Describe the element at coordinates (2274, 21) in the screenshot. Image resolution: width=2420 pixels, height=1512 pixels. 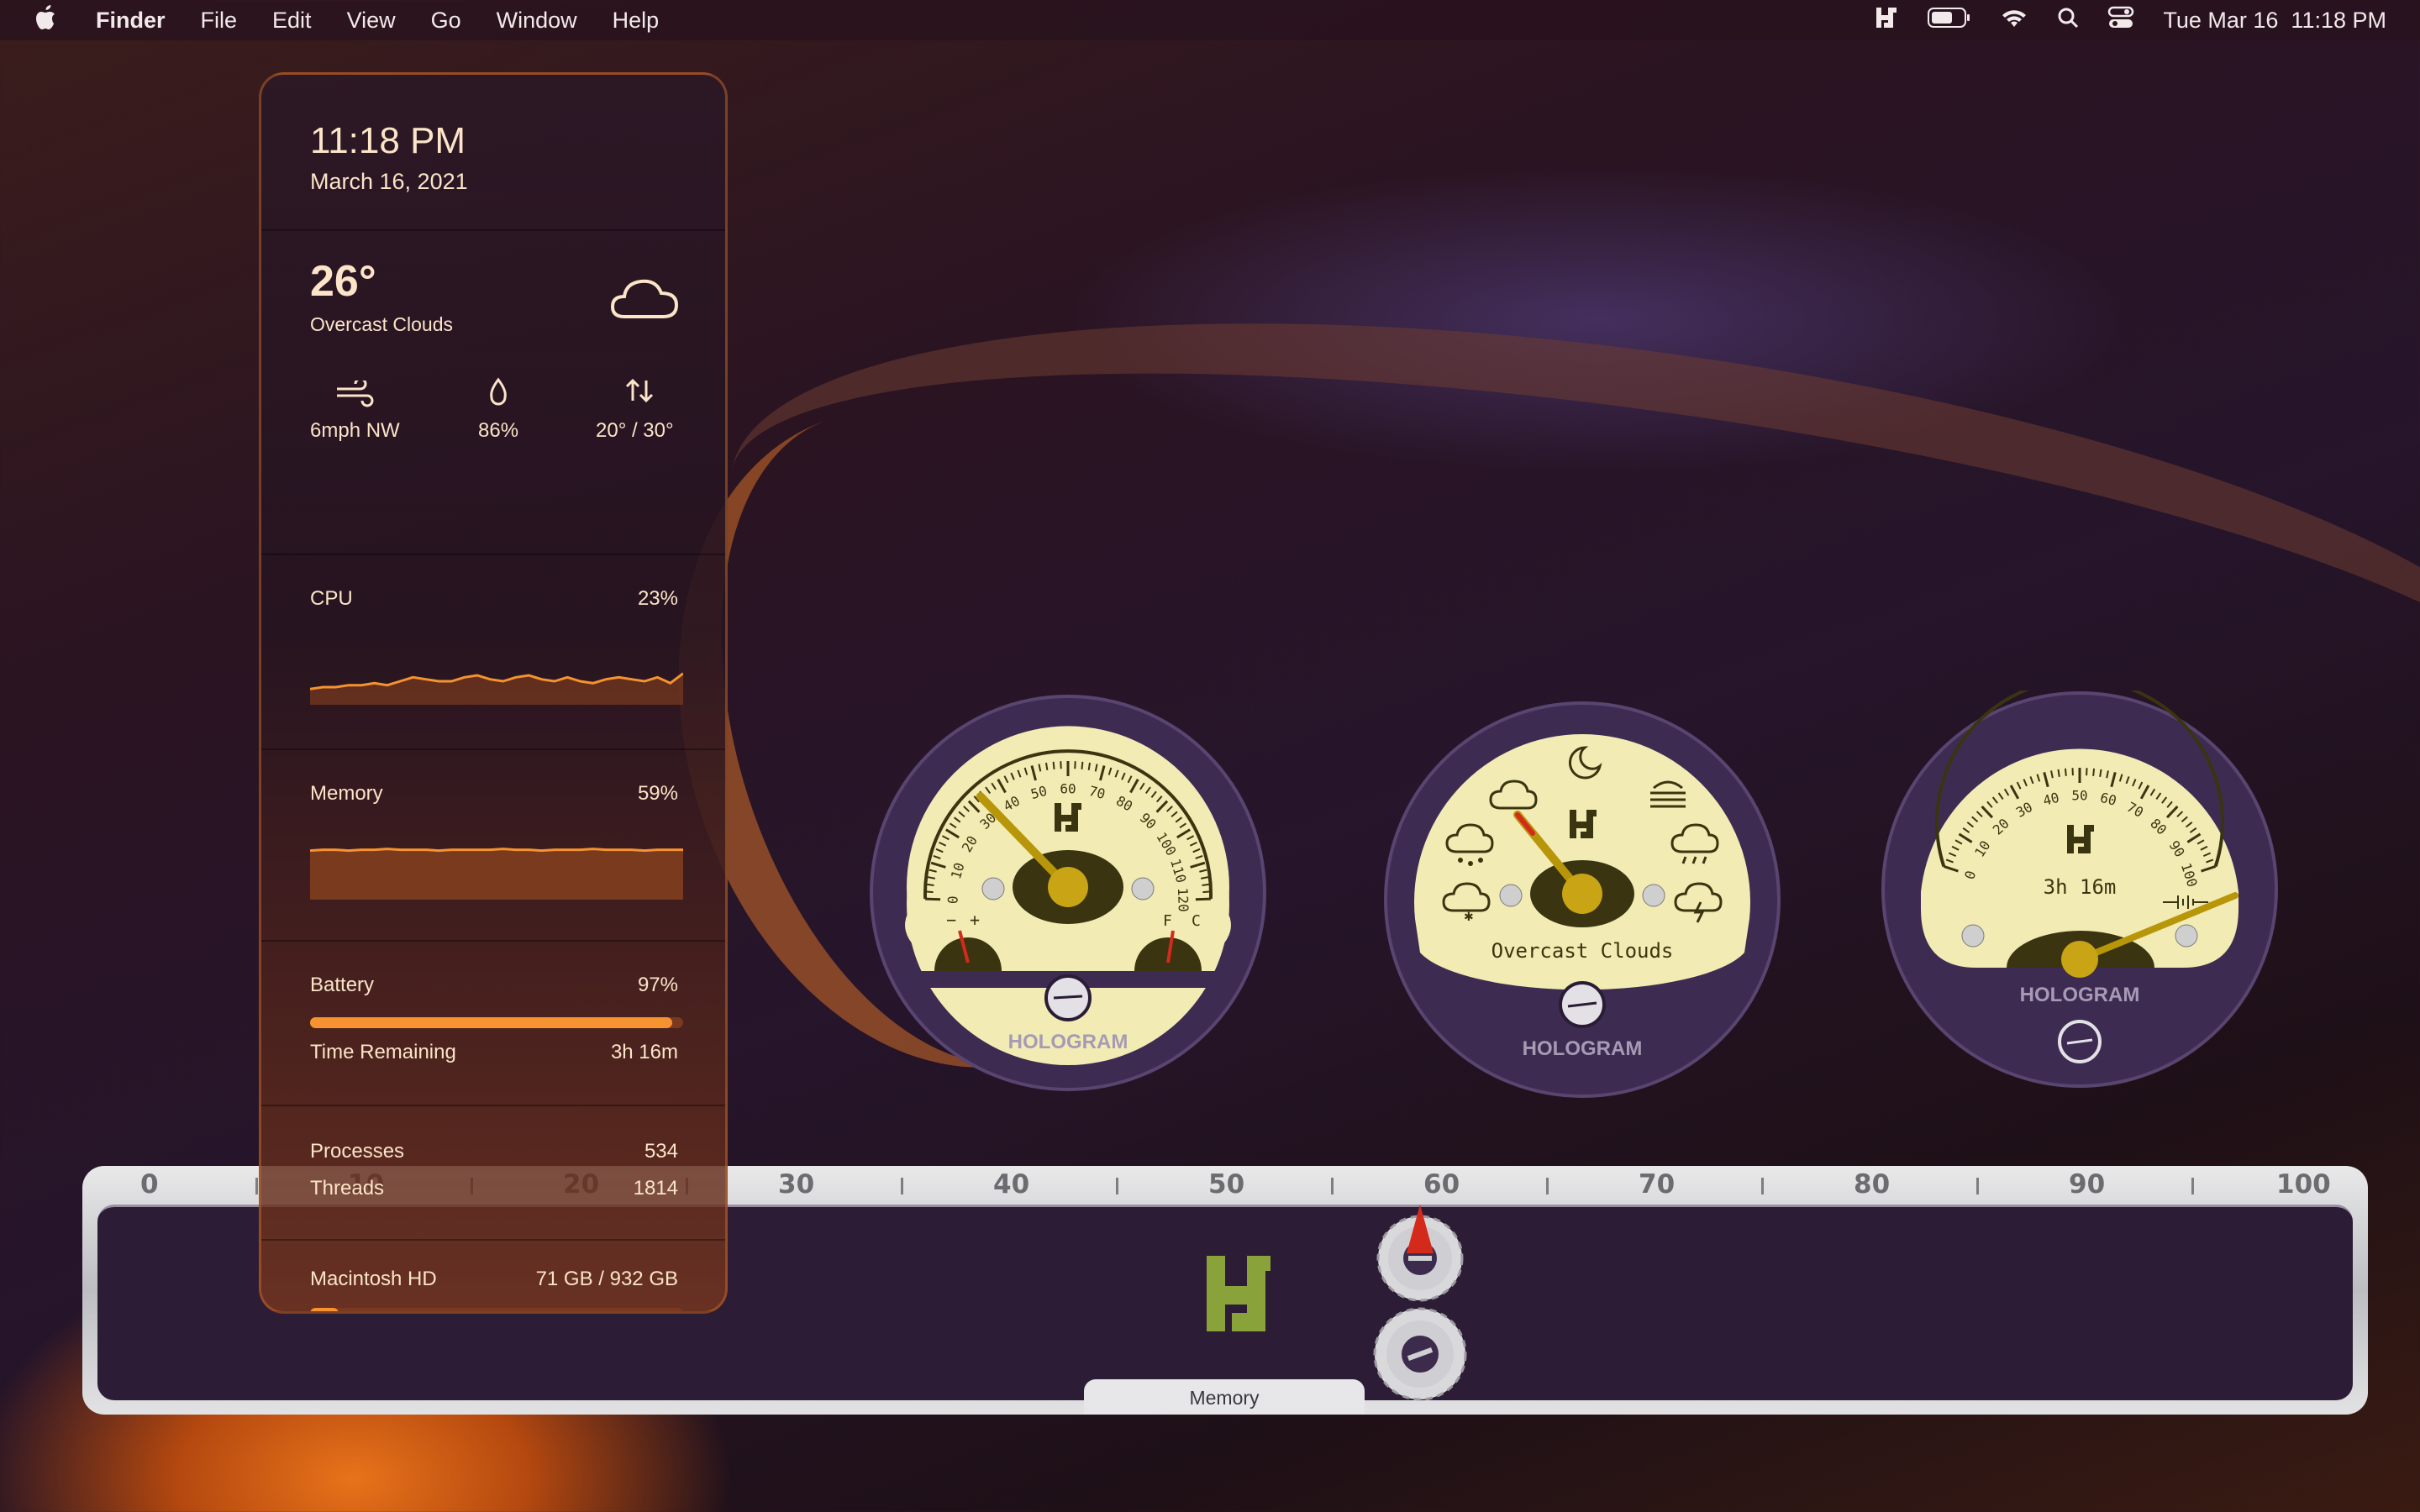
I see `menu-clock: Tue Mar 16 11:18 PM` at that location.